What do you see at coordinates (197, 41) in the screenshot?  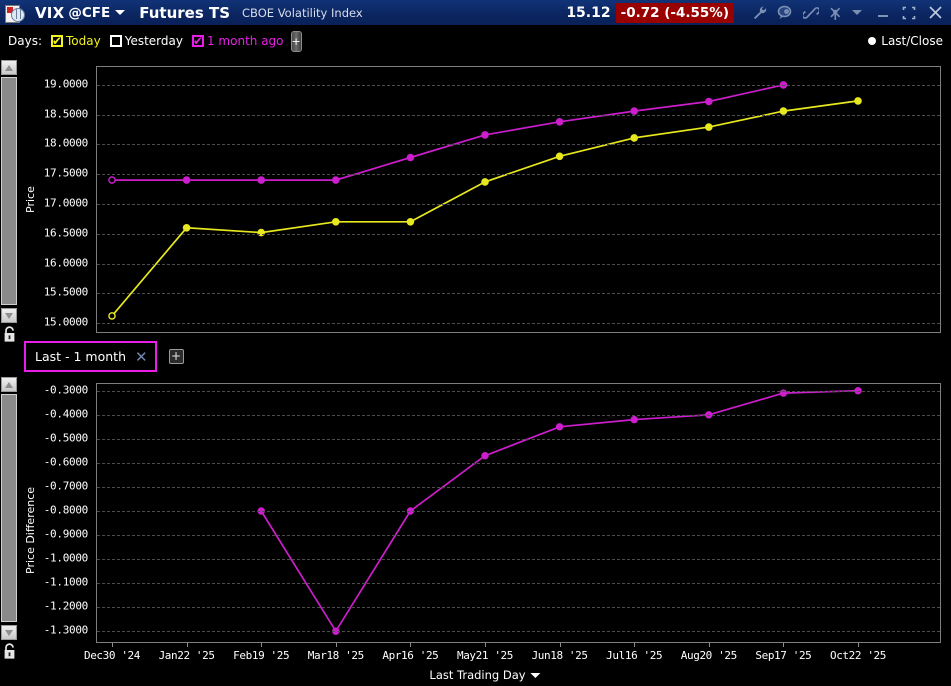 I see `checkbox-one-month-ago-box: ✔` at bounding box center [197, 41].